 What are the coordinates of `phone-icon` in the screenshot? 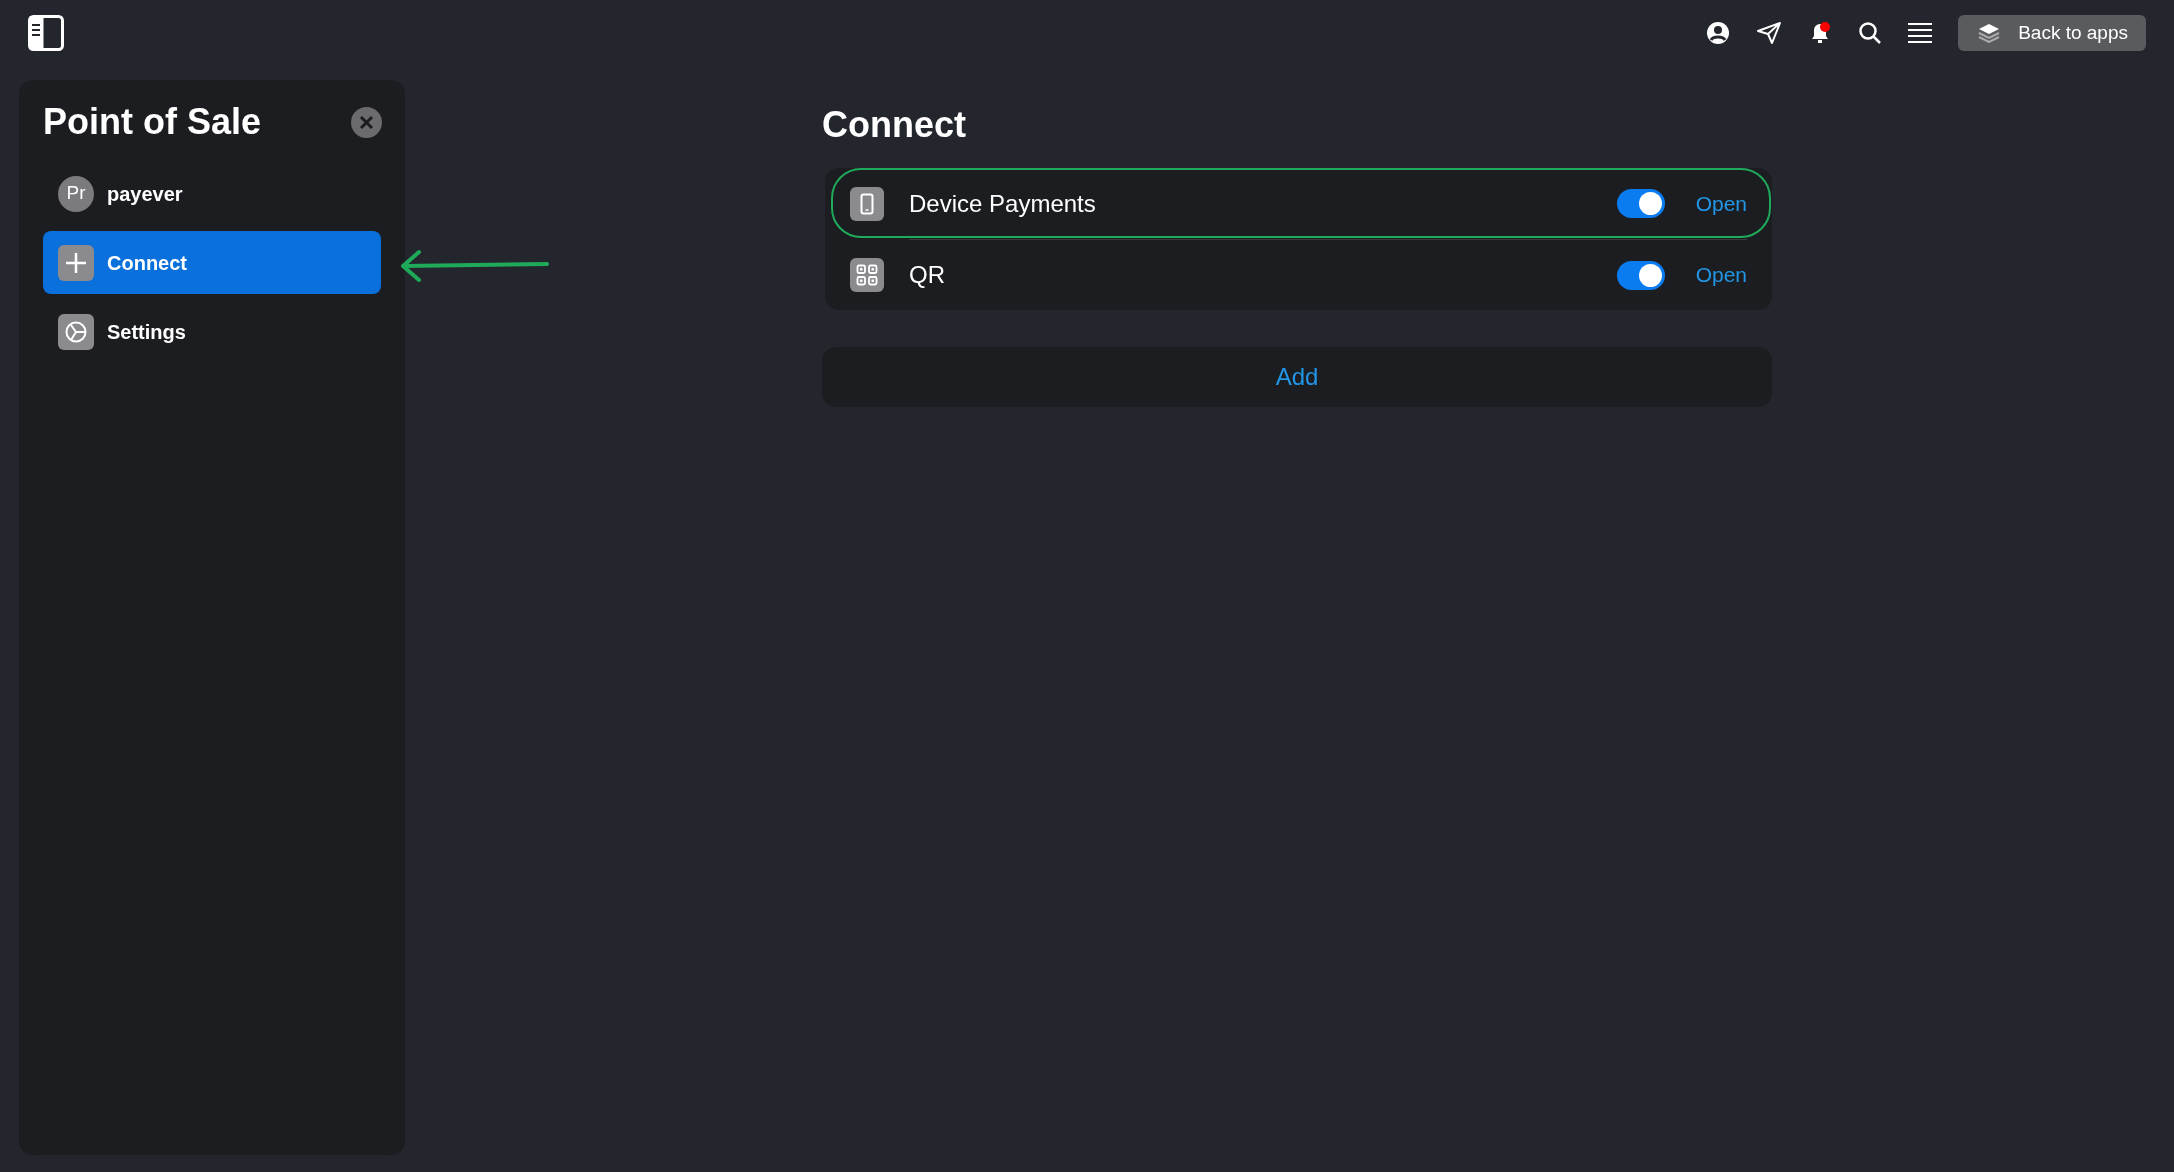 It's located at (867, 203).